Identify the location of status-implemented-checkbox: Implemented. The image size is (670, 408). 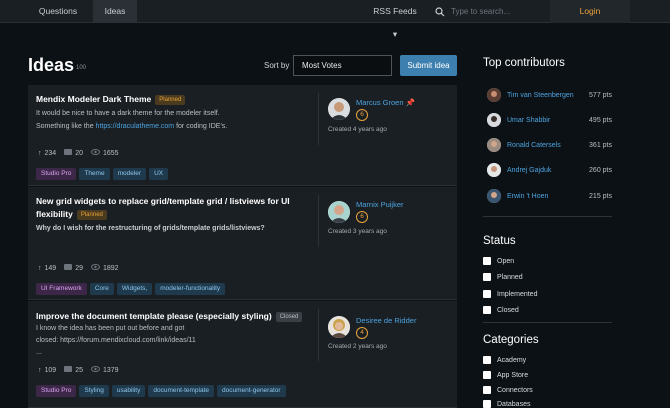
(510, 294).